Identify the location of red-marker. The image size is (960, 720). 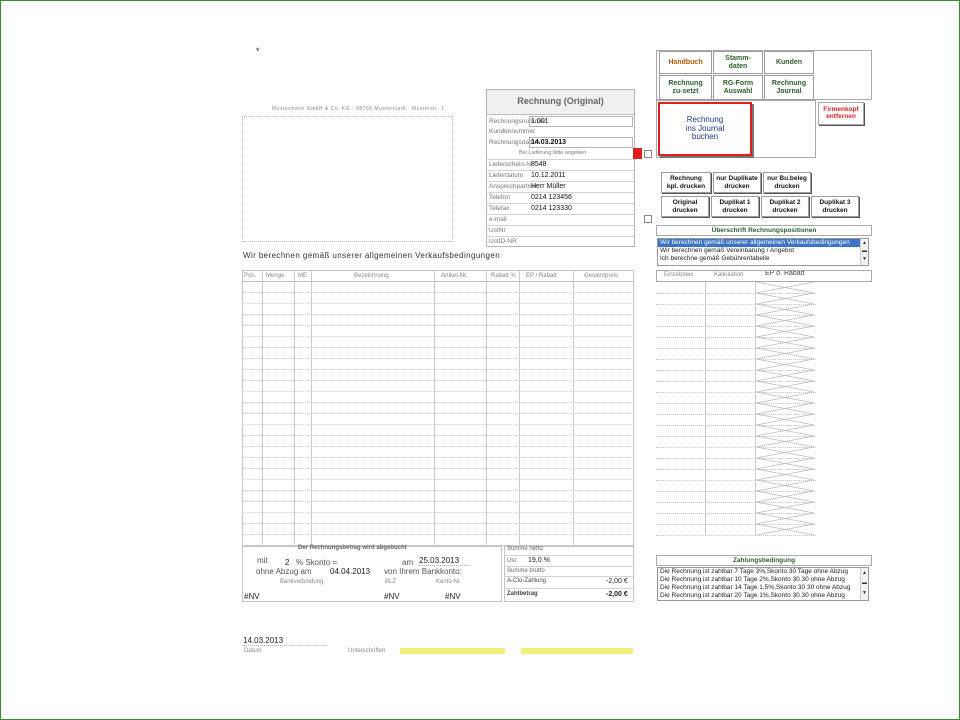
(637, 153).